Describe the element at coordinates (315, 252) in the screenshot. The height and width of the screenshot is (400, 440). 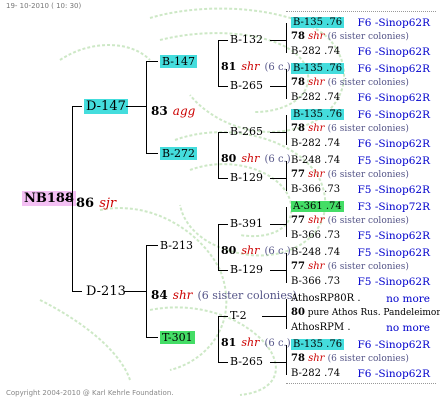
I see `g4-top-5: B-248 .74` at that location.